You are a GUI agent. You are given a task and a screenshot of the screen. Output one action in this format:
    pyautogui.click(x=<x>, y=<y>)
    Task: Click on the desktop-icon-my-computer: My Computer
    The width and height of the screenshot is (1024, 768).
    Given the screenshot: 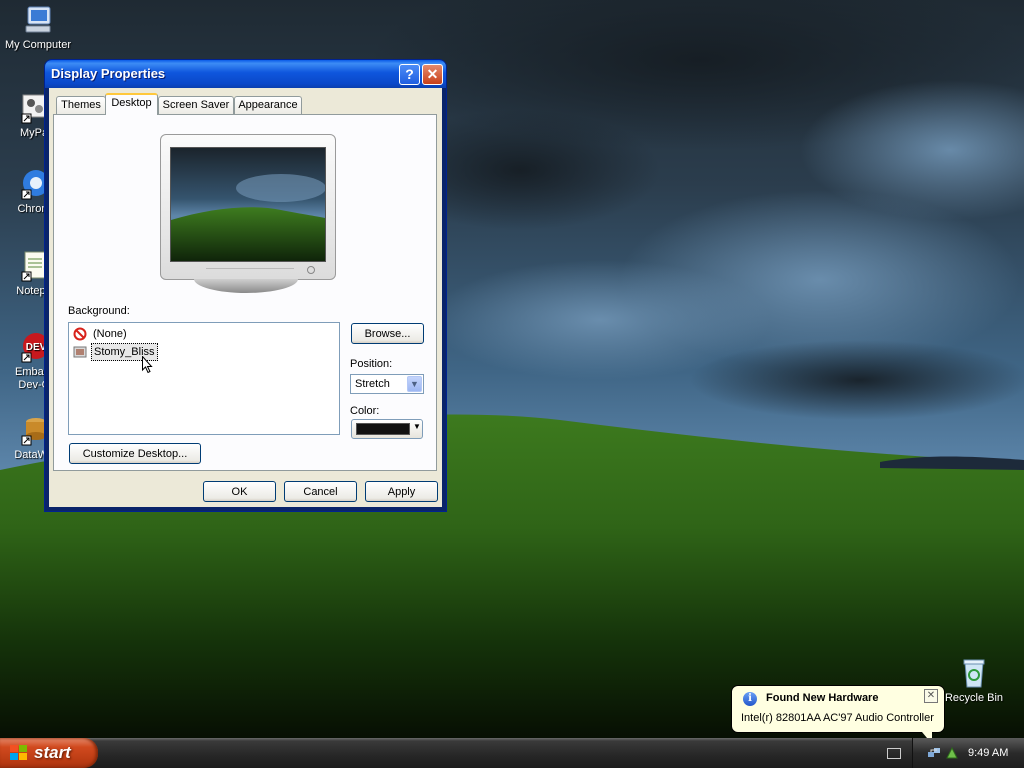 What is the action you would take?
    pyautogui.click(x=38, y=28)
    